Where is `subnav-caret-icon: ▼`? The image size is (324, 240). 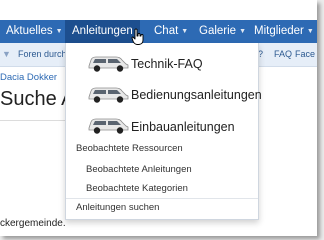 subnav-caret-icon: ▼ is located at coordinates (6, 54).